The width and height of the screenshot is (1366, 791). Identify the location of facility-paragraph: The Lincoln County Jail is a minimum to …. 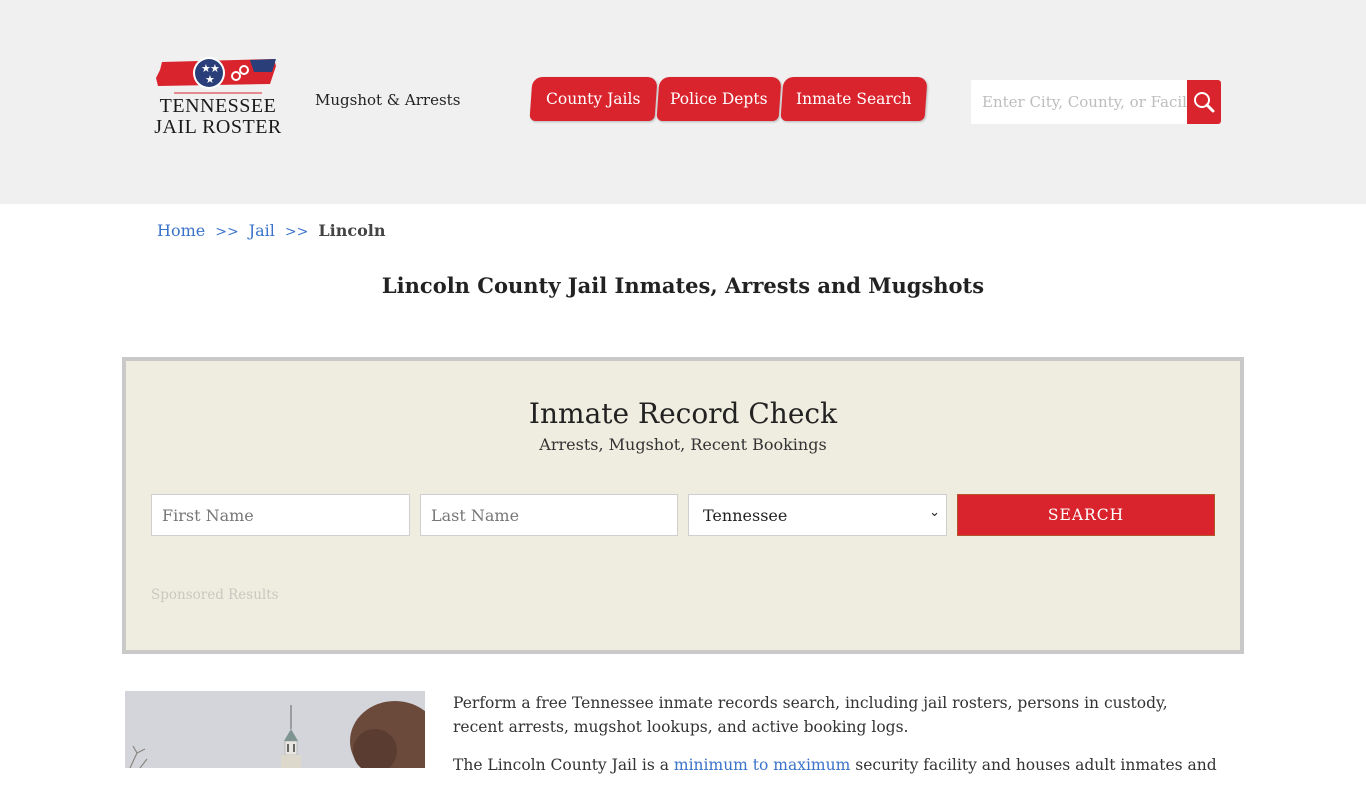
(838, 765).